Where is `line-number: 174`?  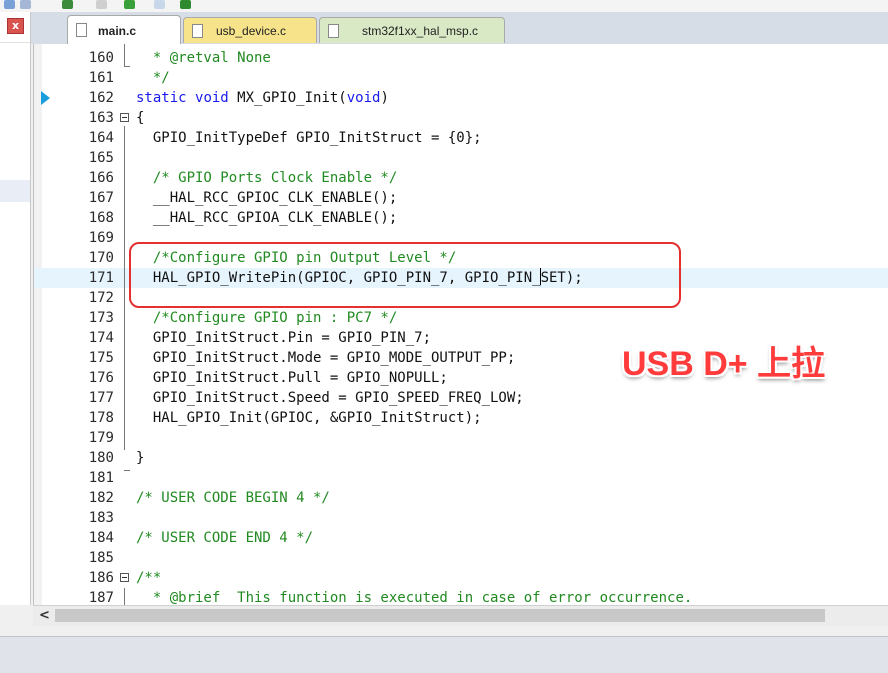
line-number: 174 is located at coordinates (101, 338).